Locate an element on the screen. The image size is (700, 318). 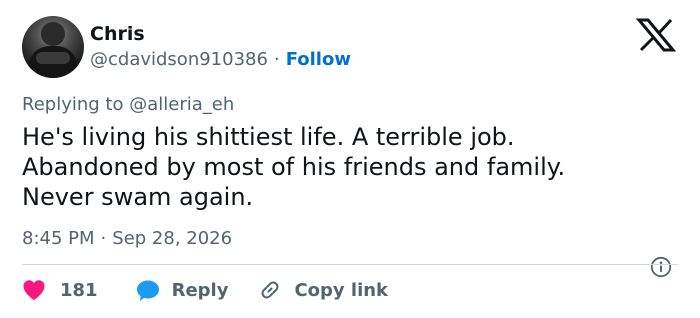
tweet-line: Never swam again. is located at coordinates (138, 197).